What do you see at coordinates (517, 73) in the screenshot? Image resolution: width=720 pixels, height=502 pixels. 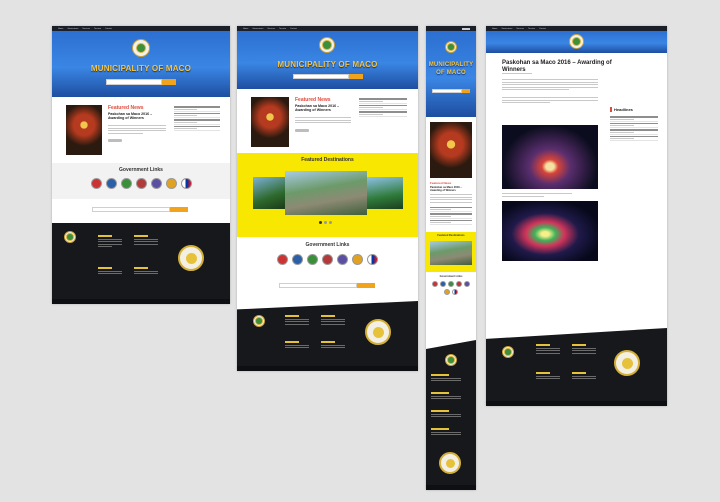 I see `article-meta` at bounding box center [517, 73].